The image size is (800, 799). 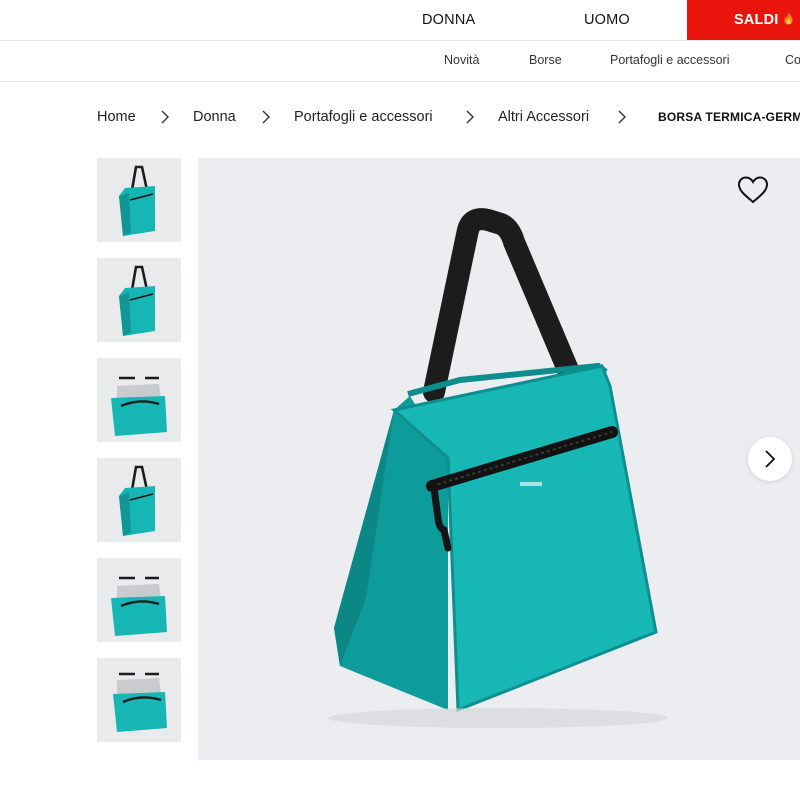 I want to click on heart-icon, so click(x=753, y=190).